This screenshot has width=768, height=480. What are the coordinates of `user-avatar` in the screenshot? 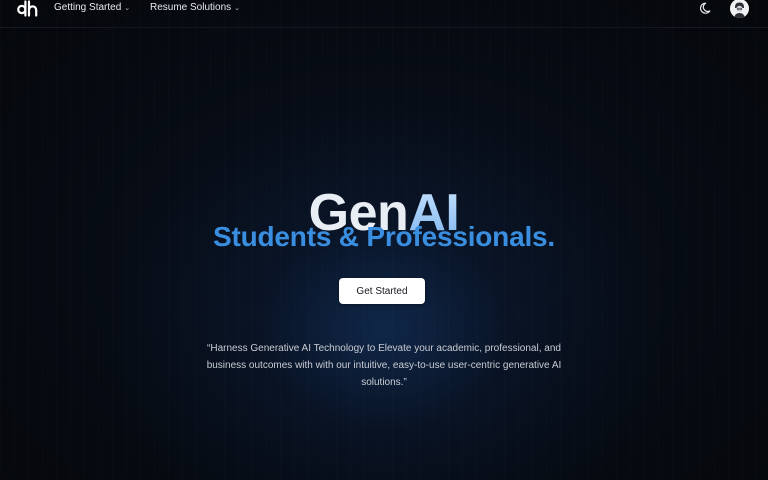 It's located at (739, 9).